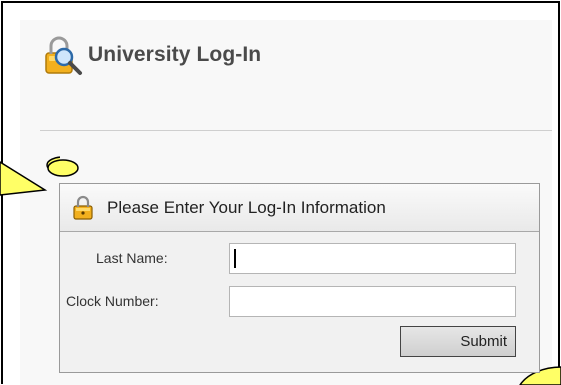 The image size is (561, 385). I want to click on last-name-row: Last Name:, so click(299, 259).